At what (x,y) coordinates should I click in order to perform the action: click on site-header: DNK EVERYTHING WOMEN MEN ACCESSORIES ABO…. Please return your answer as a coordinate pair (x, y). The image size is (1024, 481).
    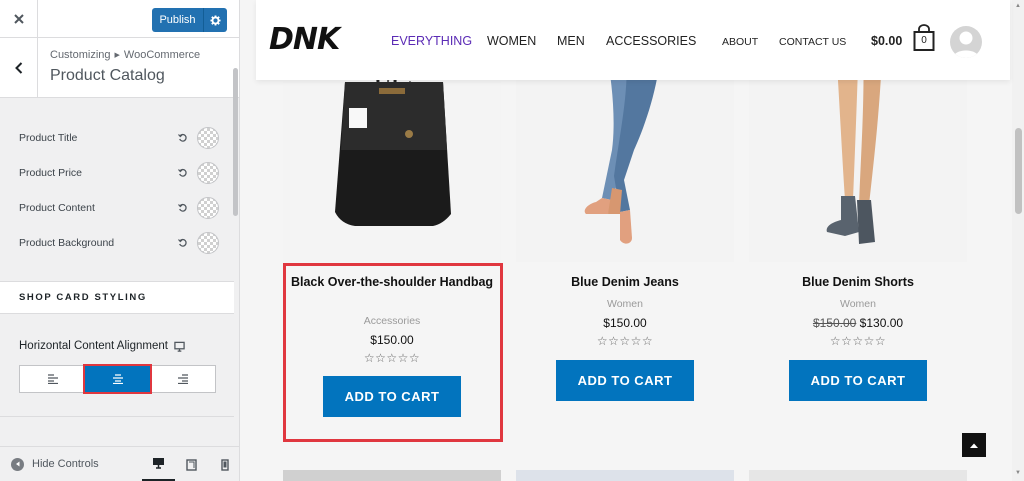
    Looking at the image, I should click on (633, 40).